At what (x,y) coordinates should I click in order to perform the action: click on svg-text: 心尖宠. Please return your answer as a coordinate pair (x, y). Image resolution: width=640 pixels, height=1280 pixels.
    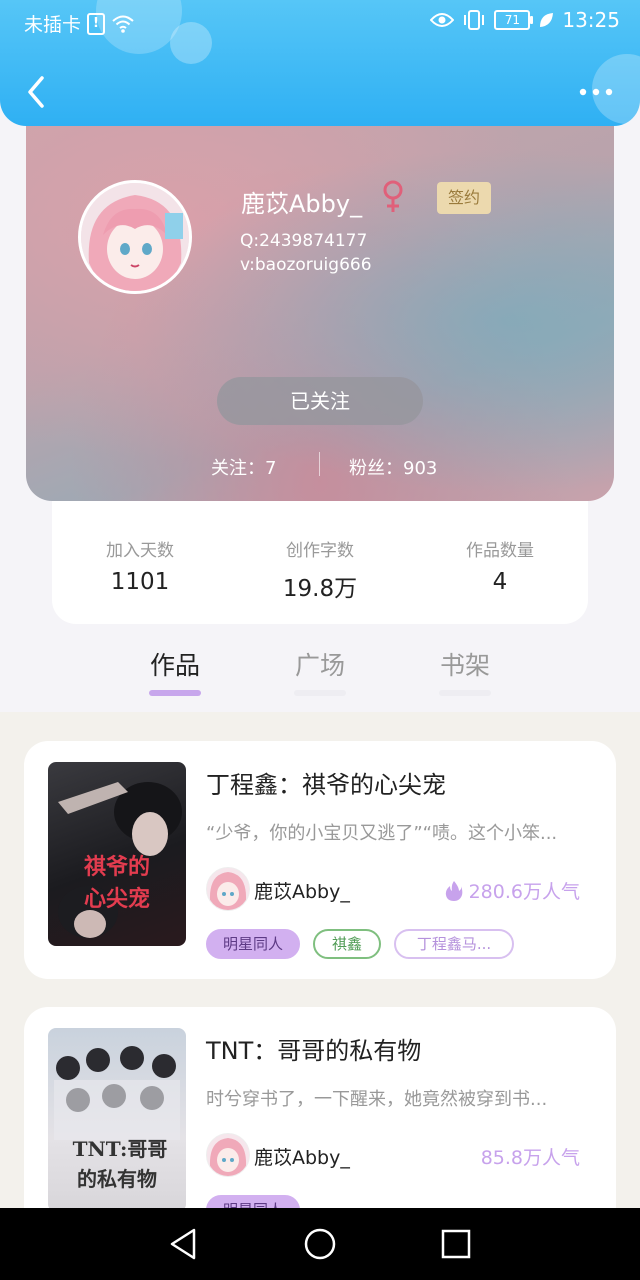
    Looking at the image, I should click on (117, 899).